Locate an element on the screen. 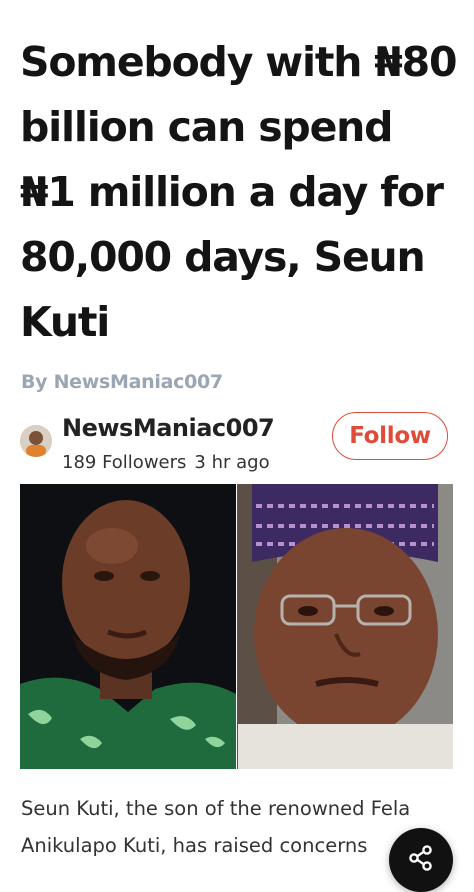 This screenshot has width=474, height=892. share-icon is located at coordinates (421, 860).